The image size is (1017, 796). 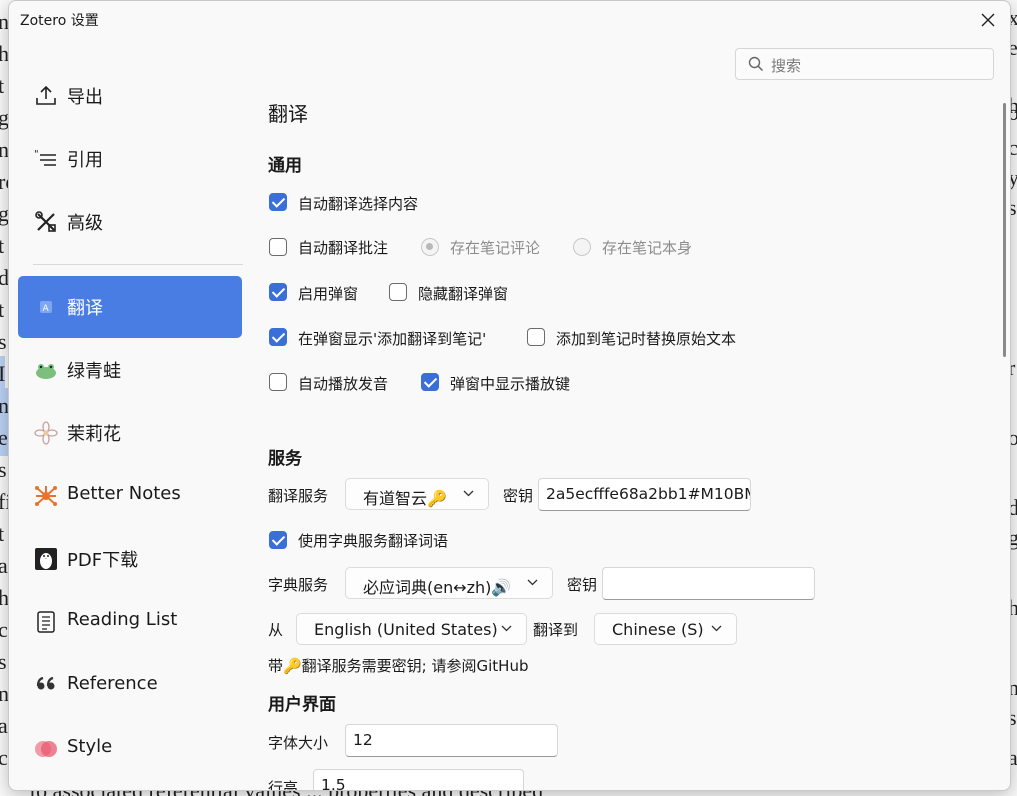 I want to click on to-language-label: 翻译到, so click(x=556, y=630).